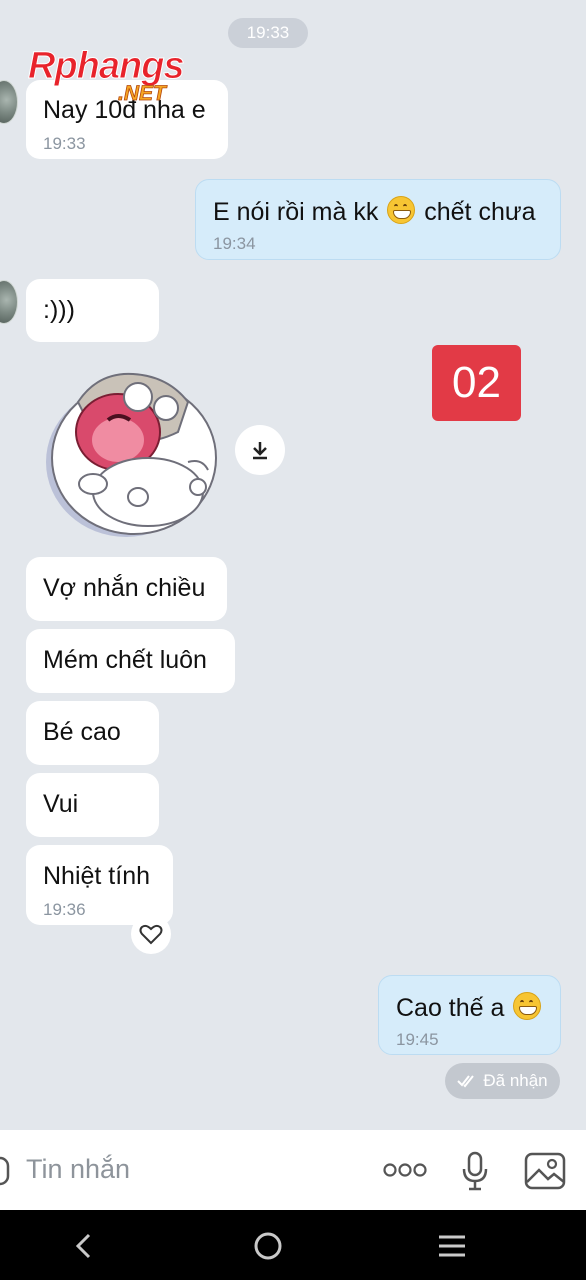 The width and height of the screenshot is (586, 1280). Describe the element at coordinates (64, 143) in the screenshot. I see `message-time: 19:33` at that location.